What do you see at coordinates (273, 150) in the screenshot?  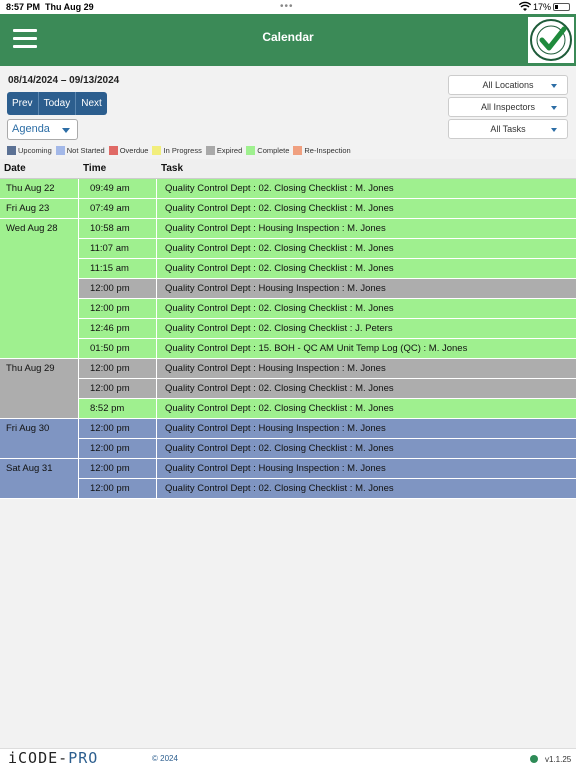 I see `legend-label: Complete` at bounding box center [273, 150].